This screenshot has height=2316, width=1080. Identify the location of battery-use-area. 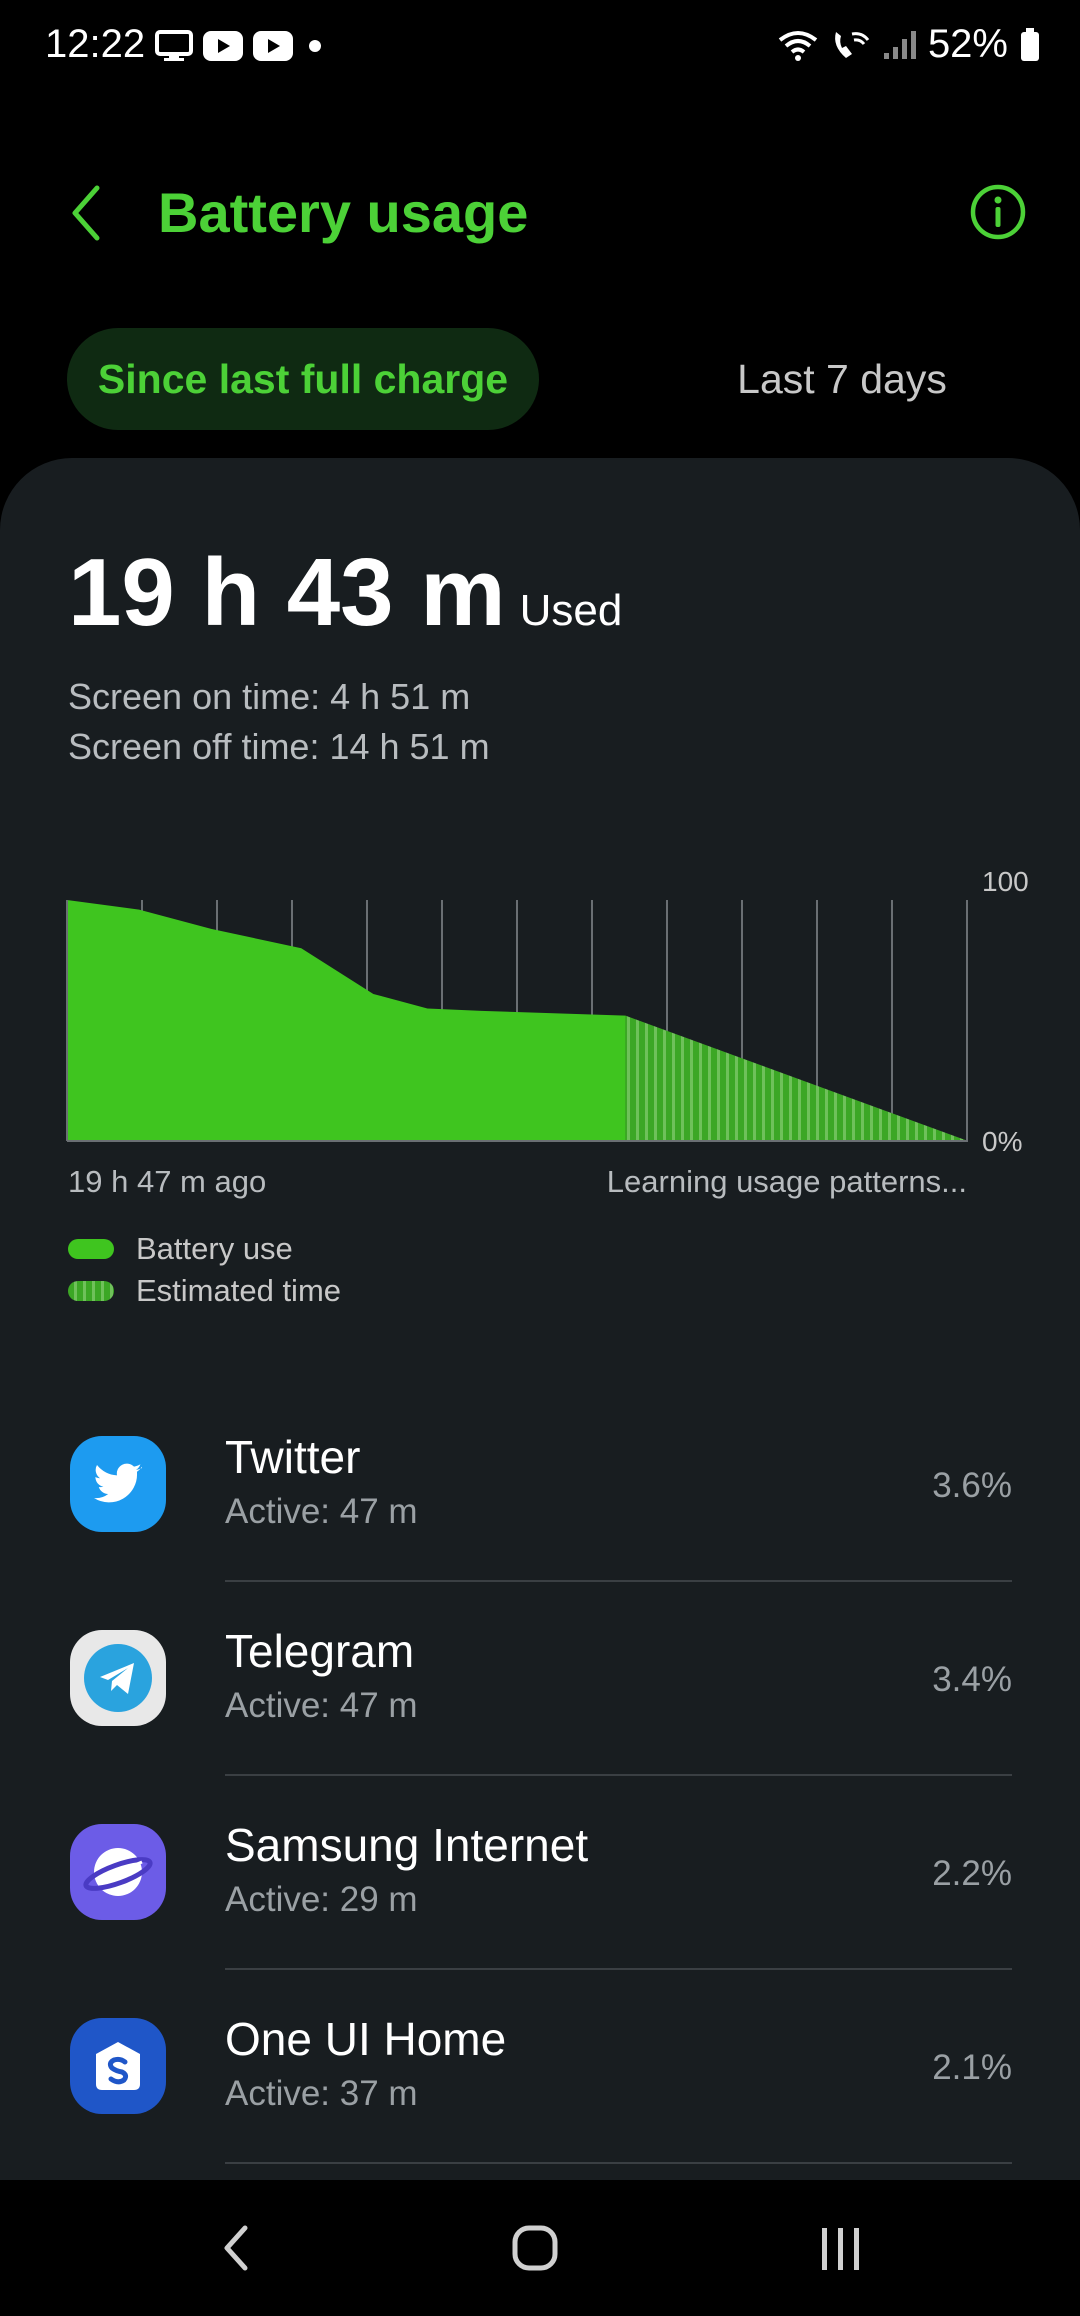
(346, 1020).